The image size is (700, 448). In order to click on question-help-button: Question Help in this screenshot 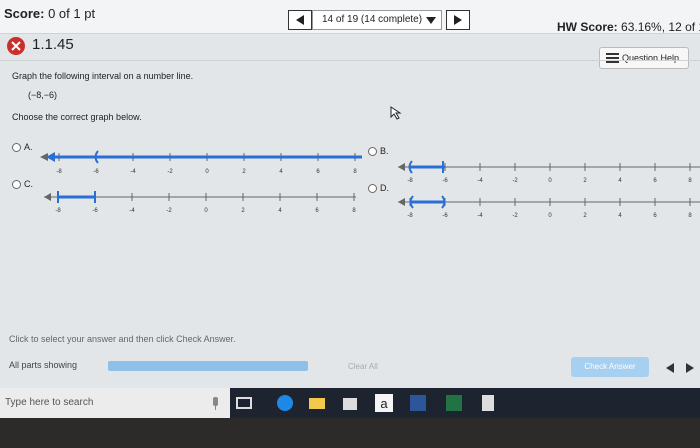, I will do `click(644, 58)`.